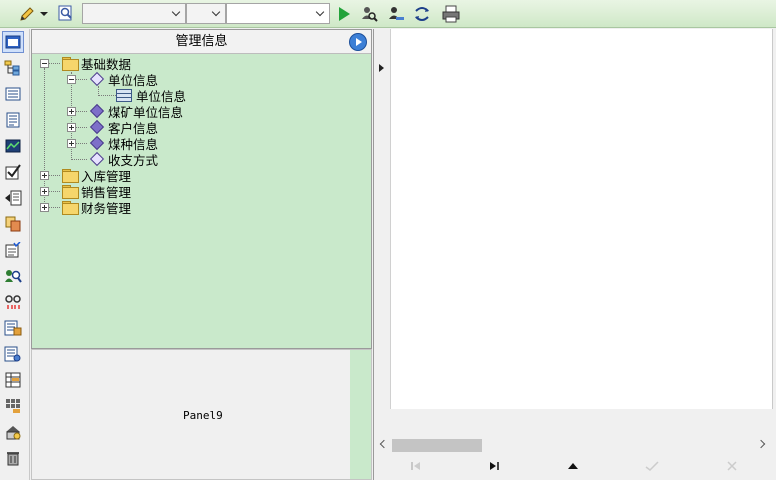 Image resolution: width=776 pixels, height=480 pixels. What do you see at coordinates (344, 14) in the screenshot?
I see `play-icon` at bounding box center [344, 14].